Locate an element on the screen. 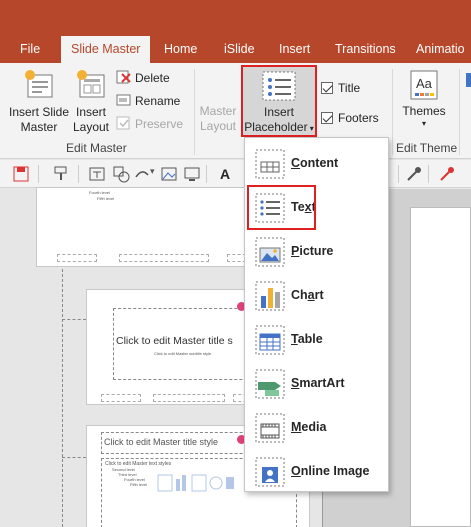 The width and height of the screenshot is (471, 527). rename-button: Rename is located at coordinates (148, 101).